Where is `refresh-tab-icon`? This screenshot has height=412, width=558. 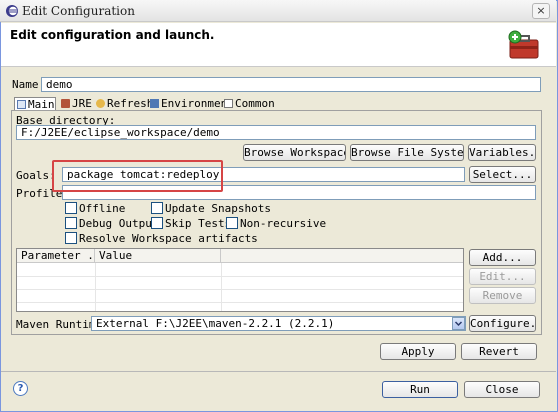 refresh-tab-icon is located at coordinates (100, 103).